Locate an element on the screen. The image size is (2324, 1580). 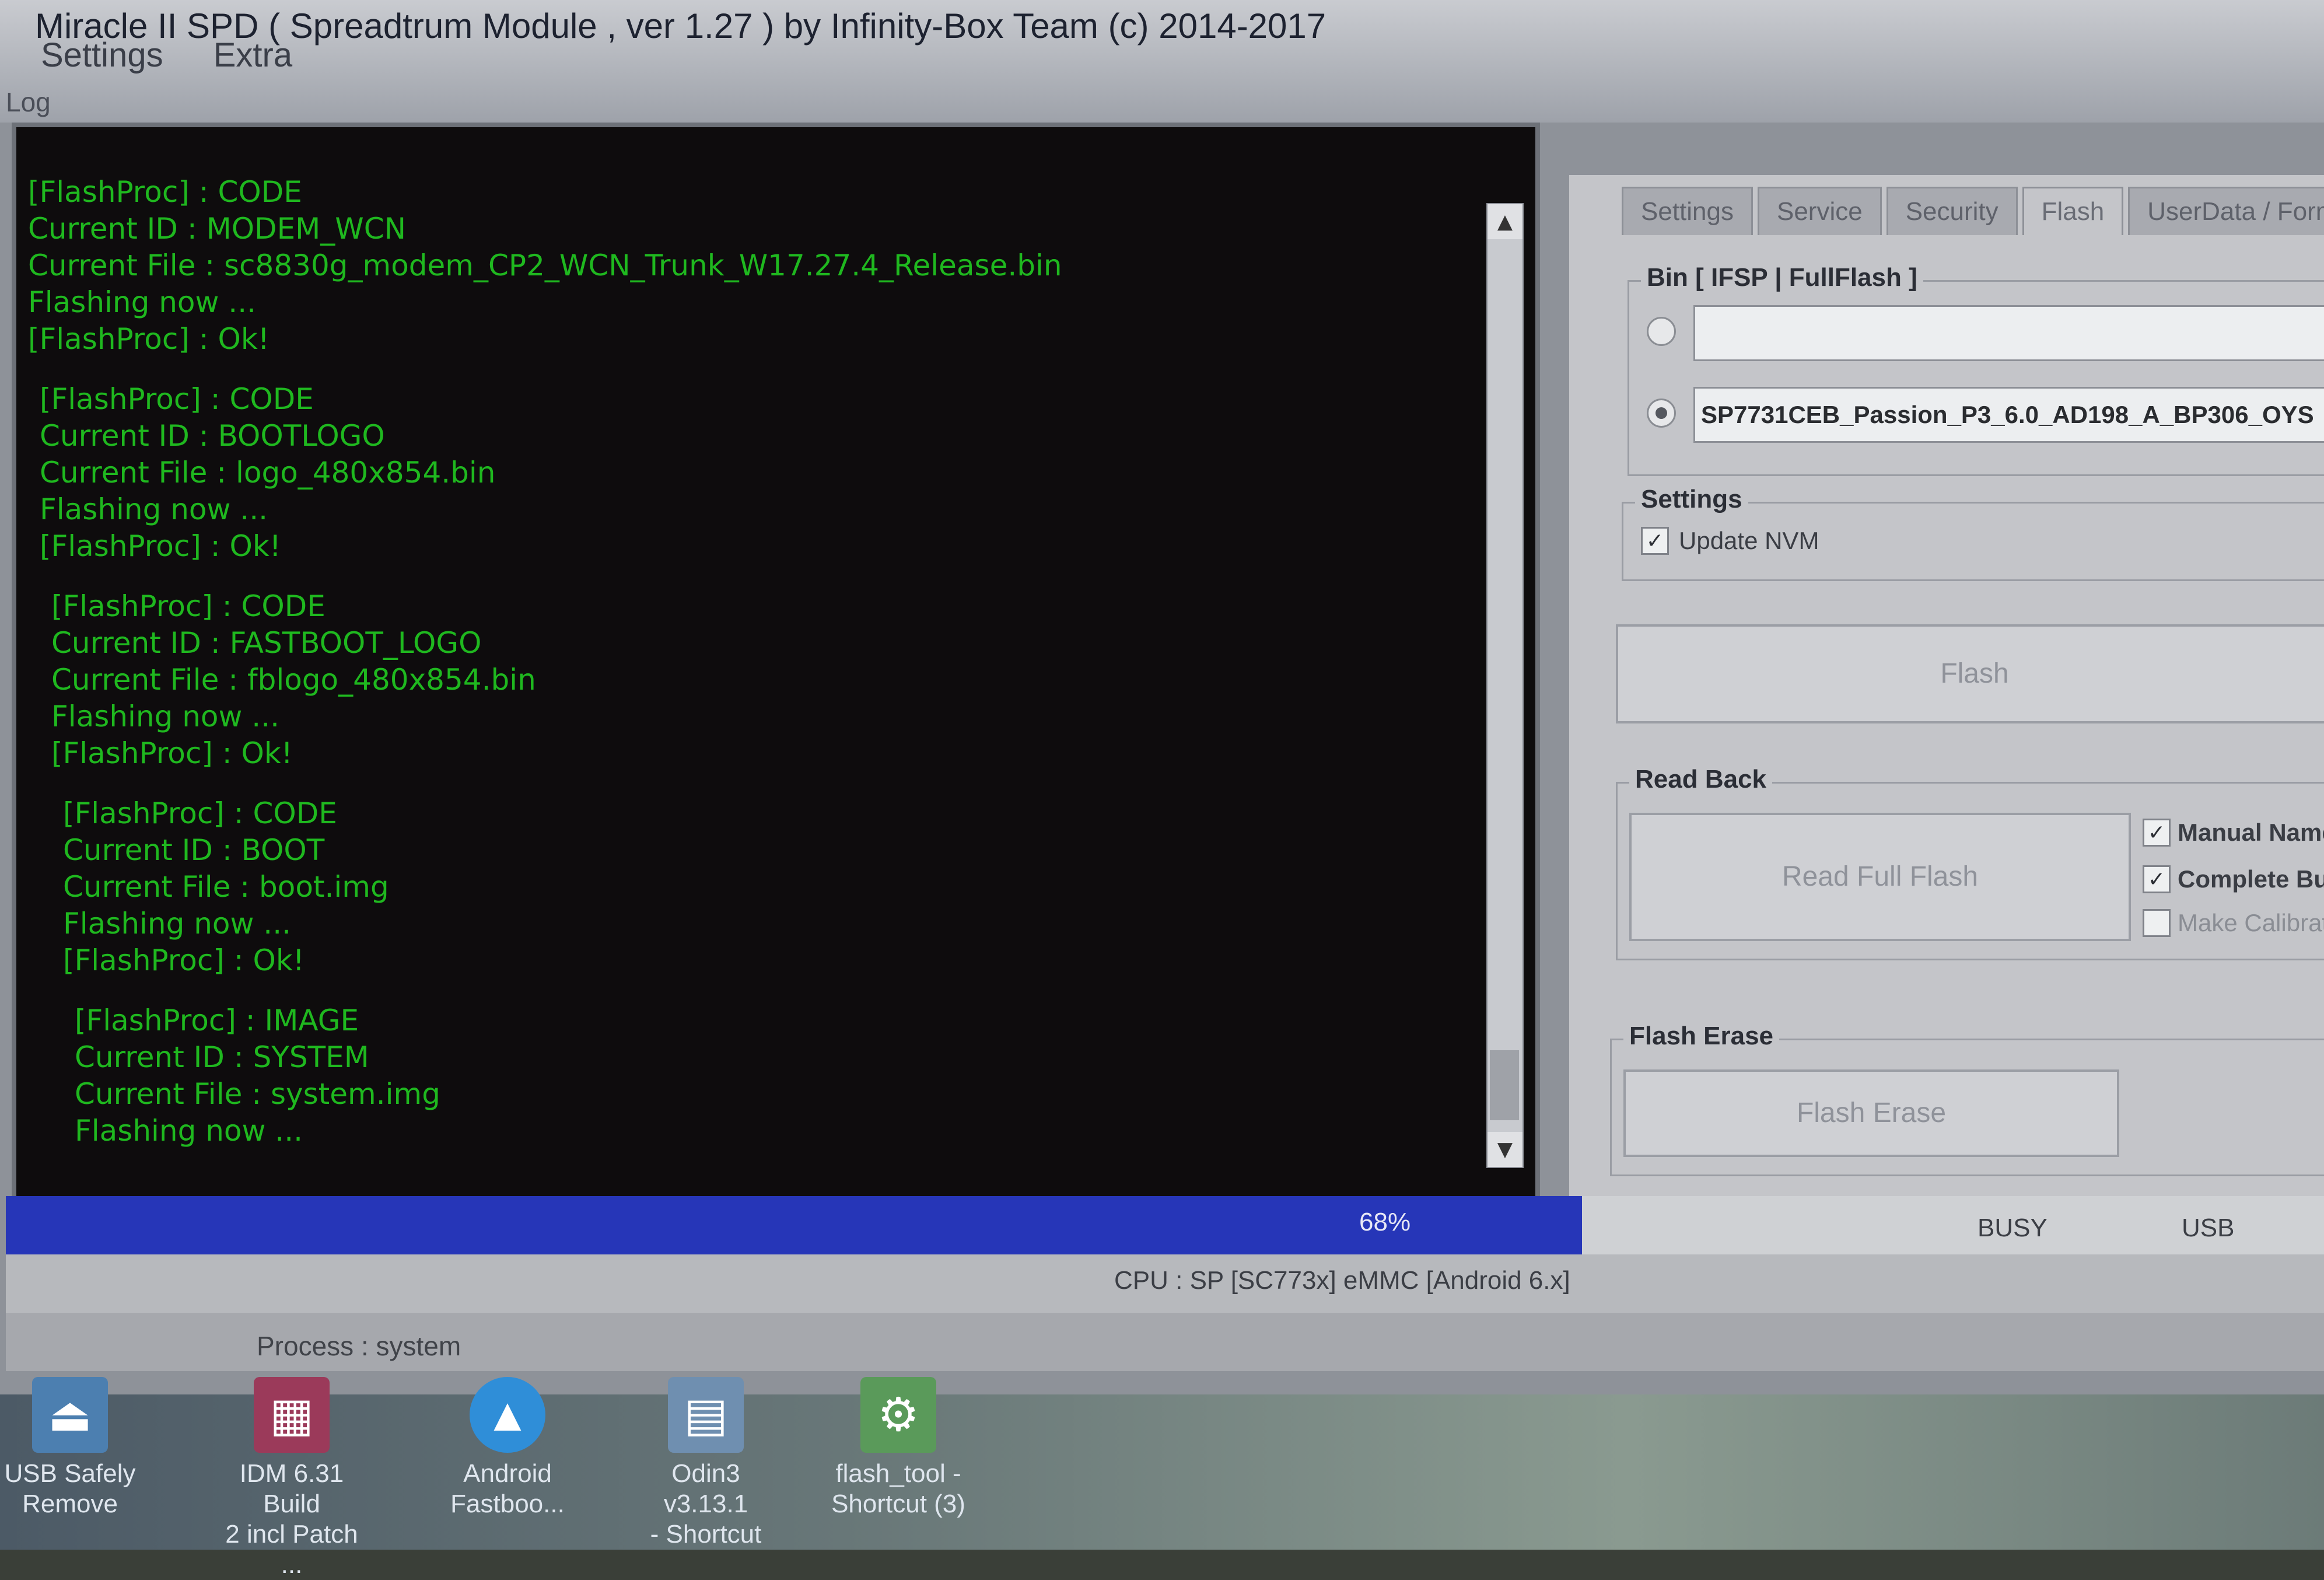
flash-erase-legend: Flash Erase is located at coordinates (1701, 1036).